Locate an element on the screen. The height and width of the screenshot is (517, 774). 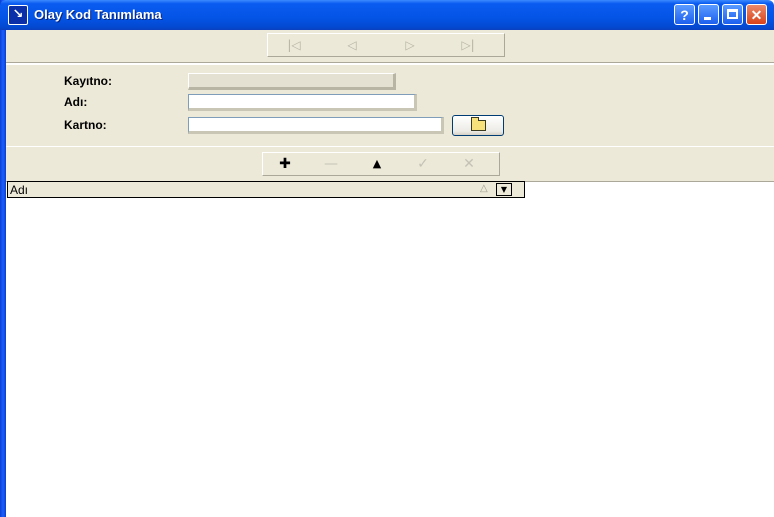
prior-record-button: ◁ is located at coordinates (352, 45).